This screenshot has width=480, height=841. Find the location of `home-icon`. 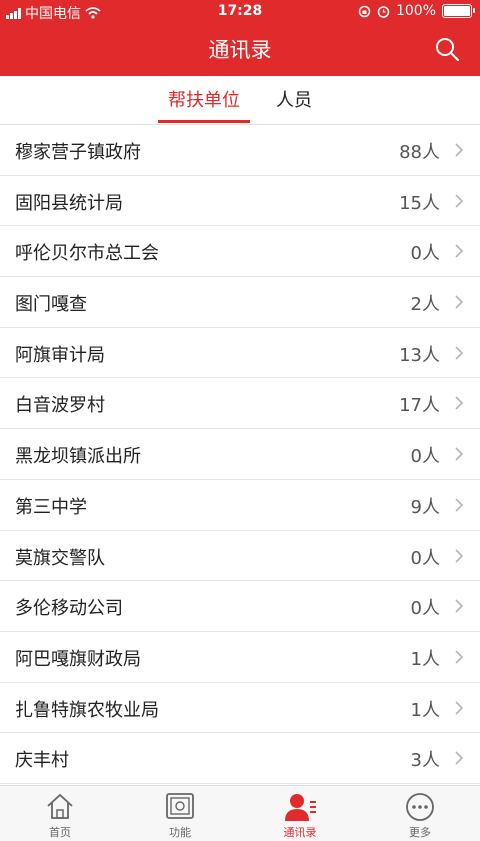

home-icon is located at coordinates (60, 806).